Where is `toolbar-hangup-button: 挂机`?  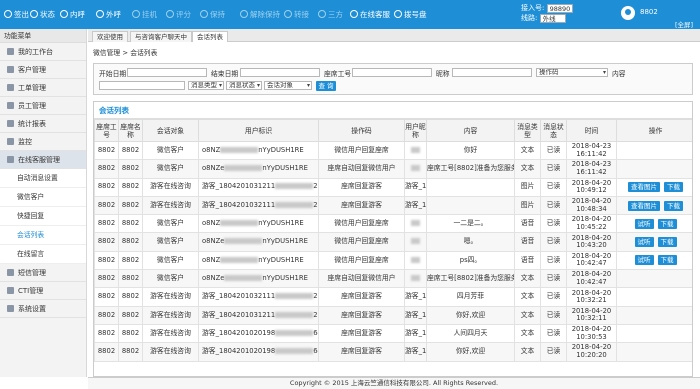
toolbar-hangup-button: 挂机 is located at coordinates (144, 15).